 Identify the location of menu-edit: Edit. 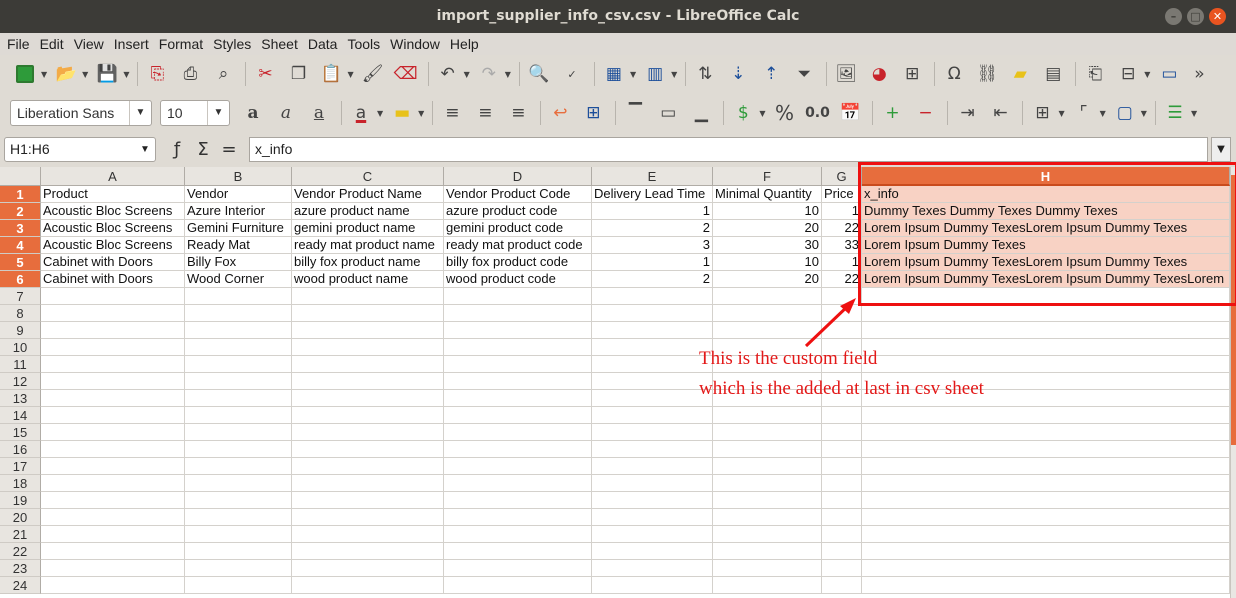
(52, 44).